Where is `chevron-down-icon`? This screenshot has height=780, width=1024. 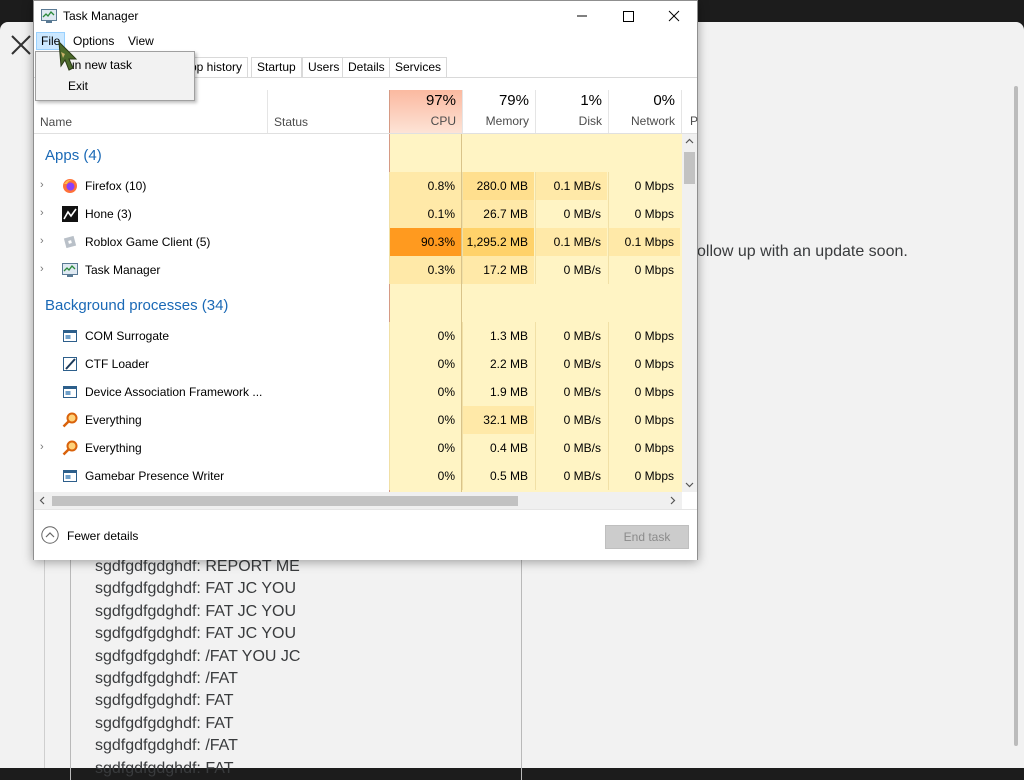
chevron-down-icon is located at coordinates (689, 484).